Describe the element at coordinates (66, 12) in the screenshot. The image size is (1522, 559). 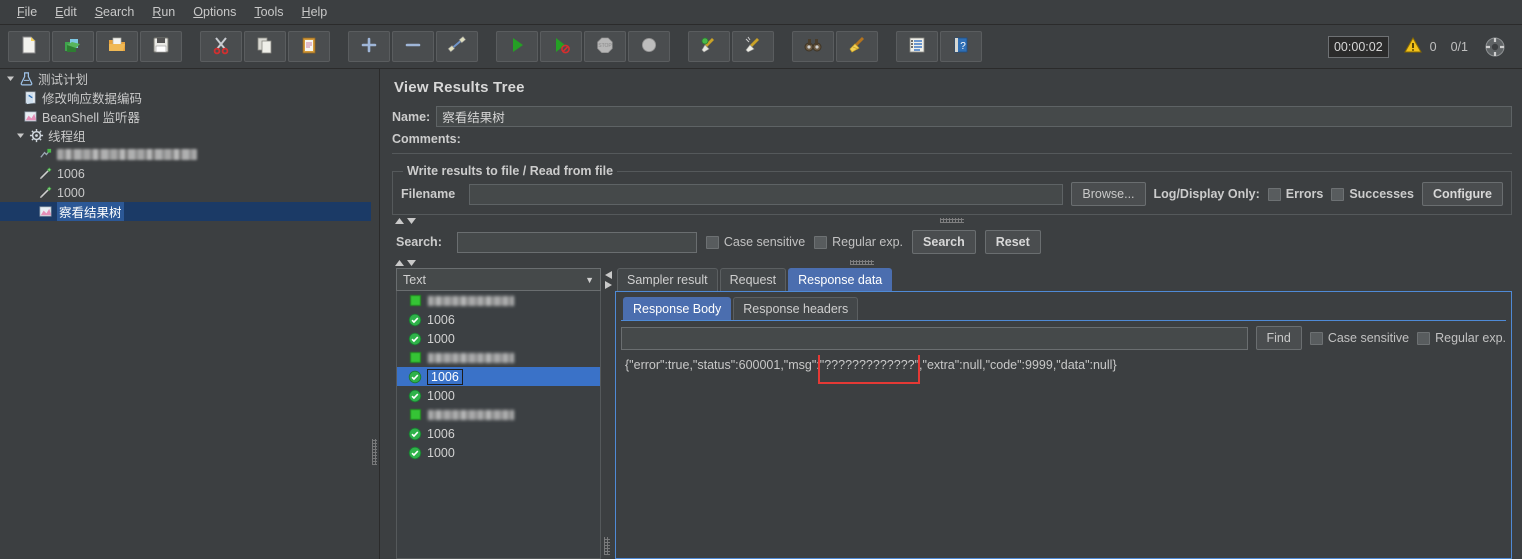
I see `menu-item-edit: Edit` at that location.